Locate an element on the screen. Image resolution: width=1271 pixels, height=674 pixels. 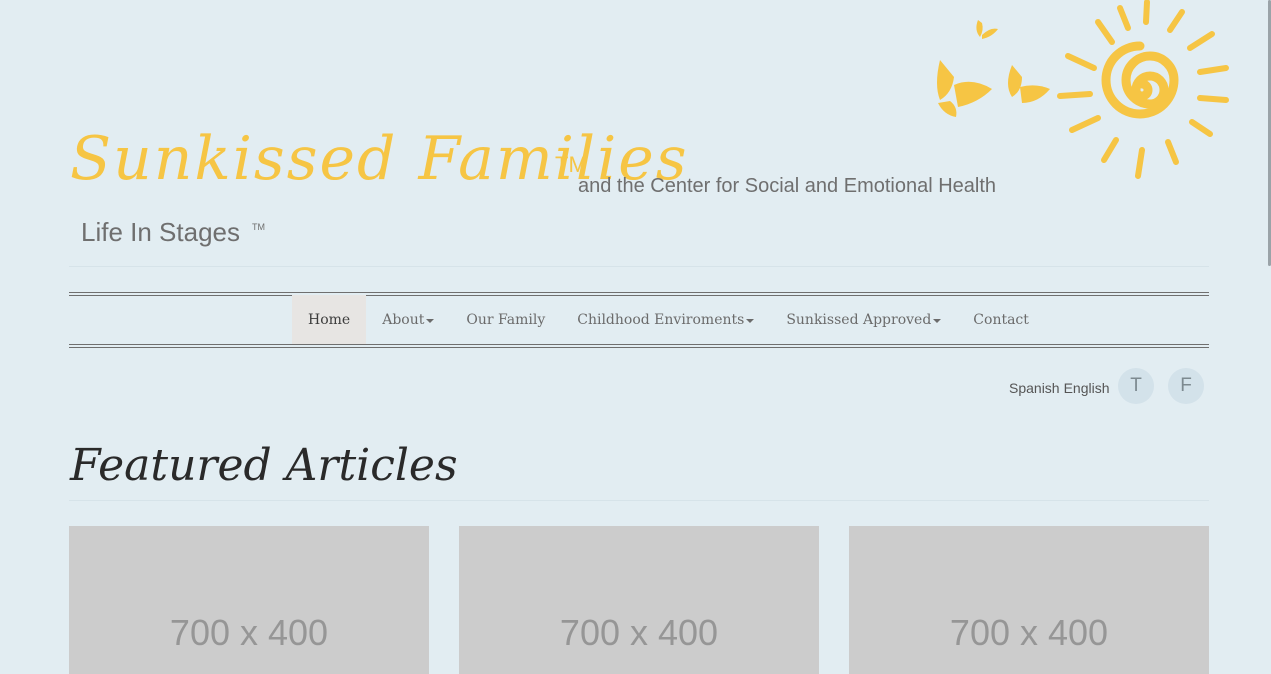
nav-item-childhood-environments: Childhood Enviroments is located at coordinates (665, 320).